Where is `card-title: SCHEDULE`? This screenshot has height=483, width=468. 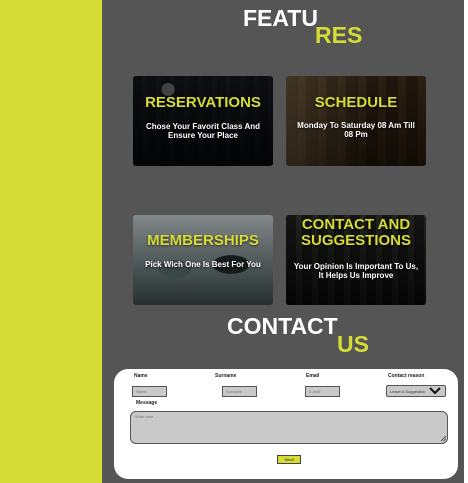
card-title: SCHEDULE is located at coordinates (356, 102).